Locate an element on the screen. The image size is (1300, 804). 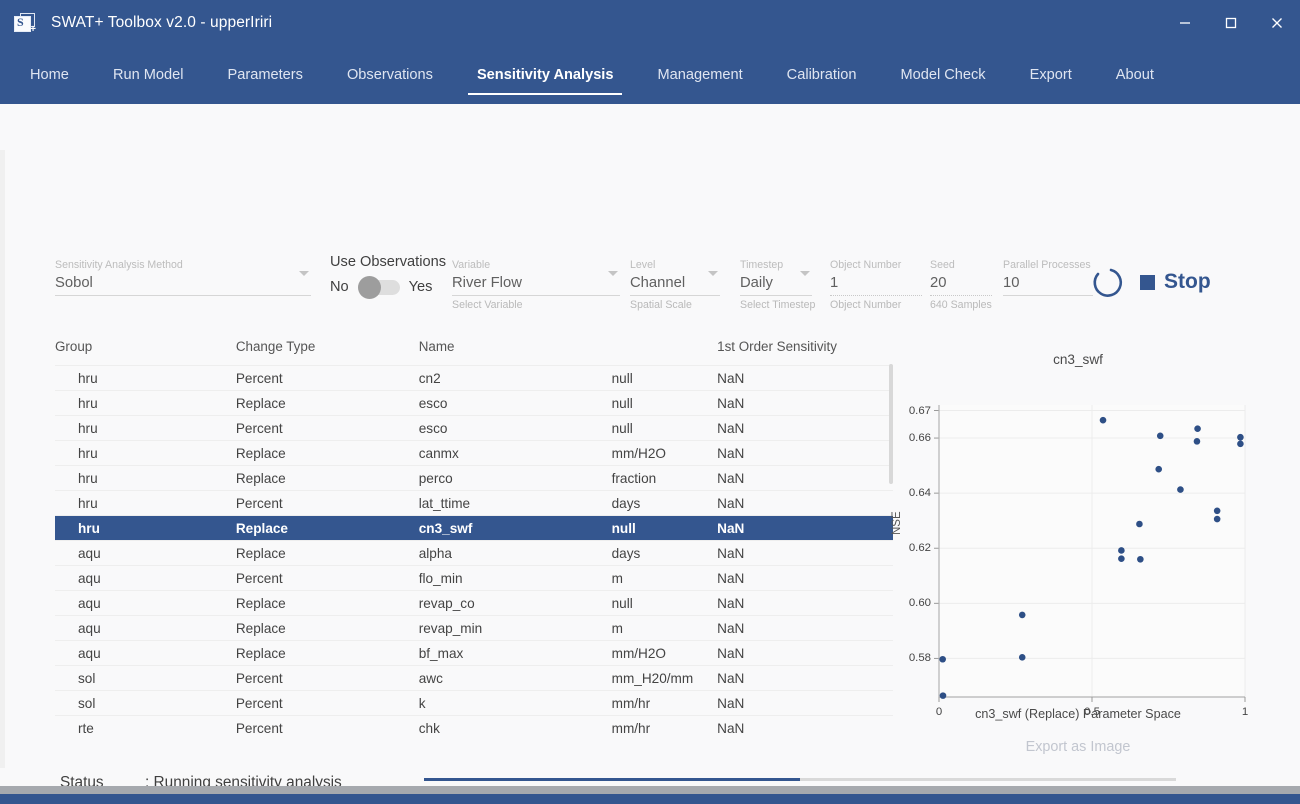
cell-unit: days is located at coordinates (626, 503).